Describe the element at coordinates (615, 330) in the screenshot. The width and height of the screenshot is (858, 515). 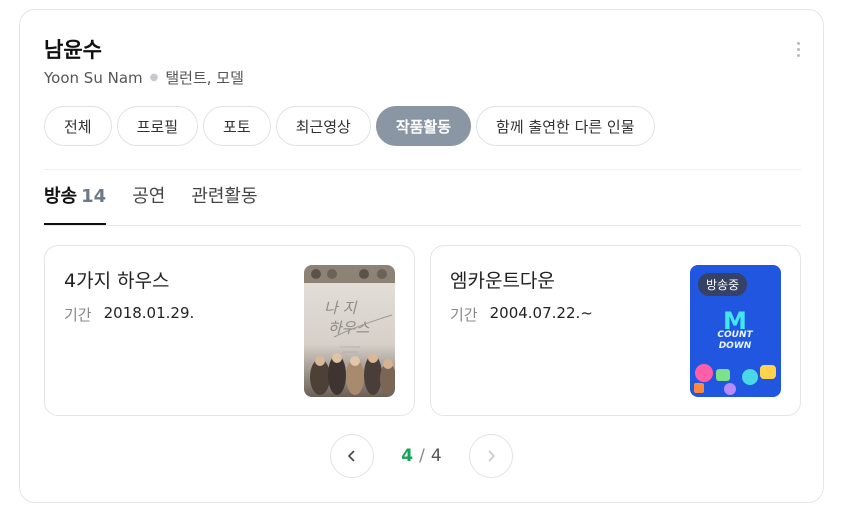
I see `work-card: 엠카운트다운 기간 2004.07.22.~ M COUNT DOWN 방송중` at that location.